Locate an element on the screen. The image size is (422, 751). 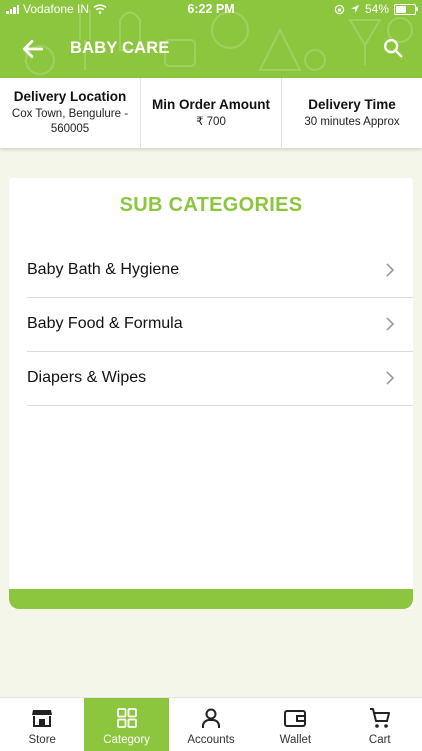
app-header: Vodafone IN 6:22 PM 54% BABY CARE is located at coordinates (211, 39).